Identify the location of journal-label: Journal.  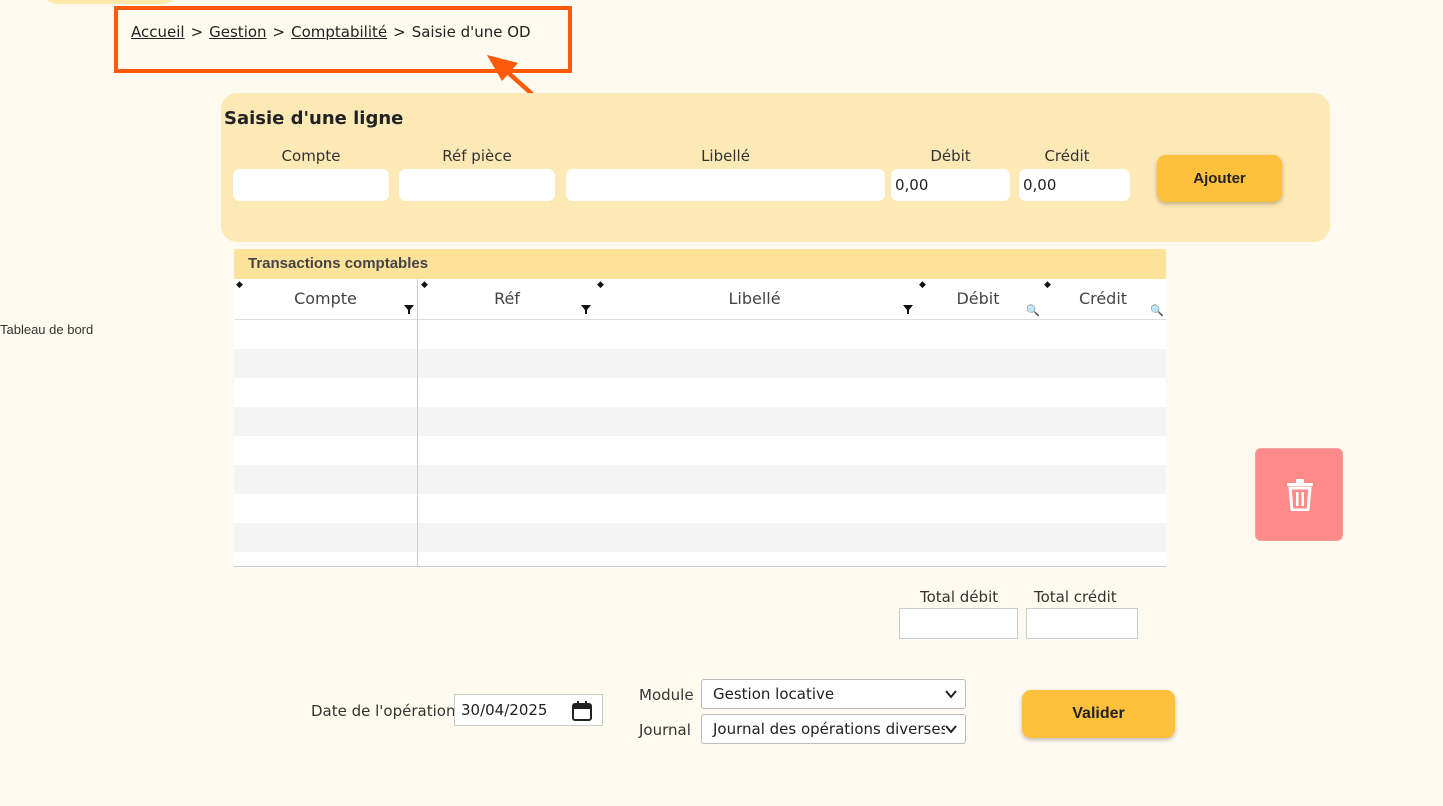
(665, 730).